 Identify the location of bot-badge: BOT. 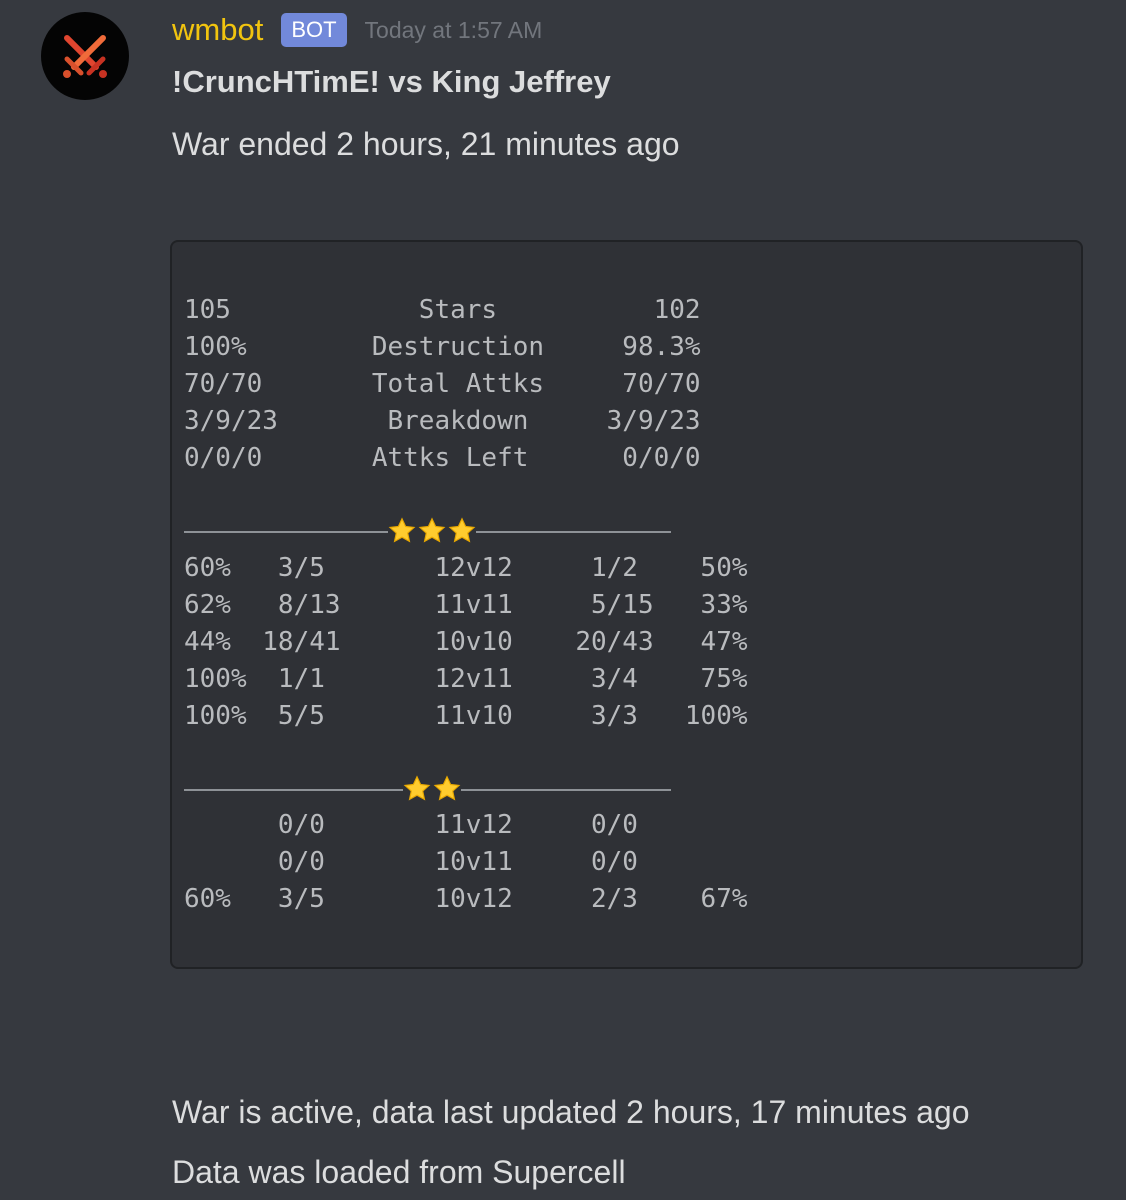
(314, 30).